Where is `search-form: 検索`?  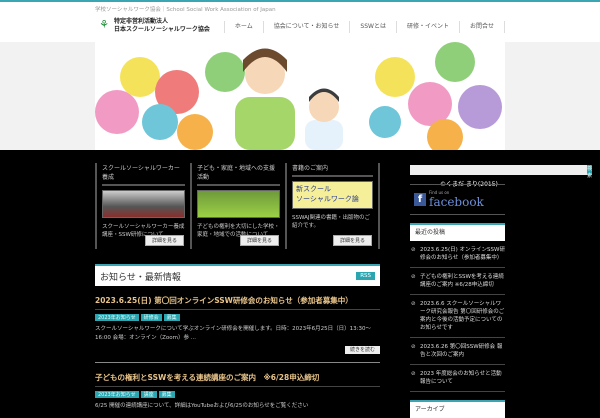 search-form: 検索 is located at coordinates (501, 172).